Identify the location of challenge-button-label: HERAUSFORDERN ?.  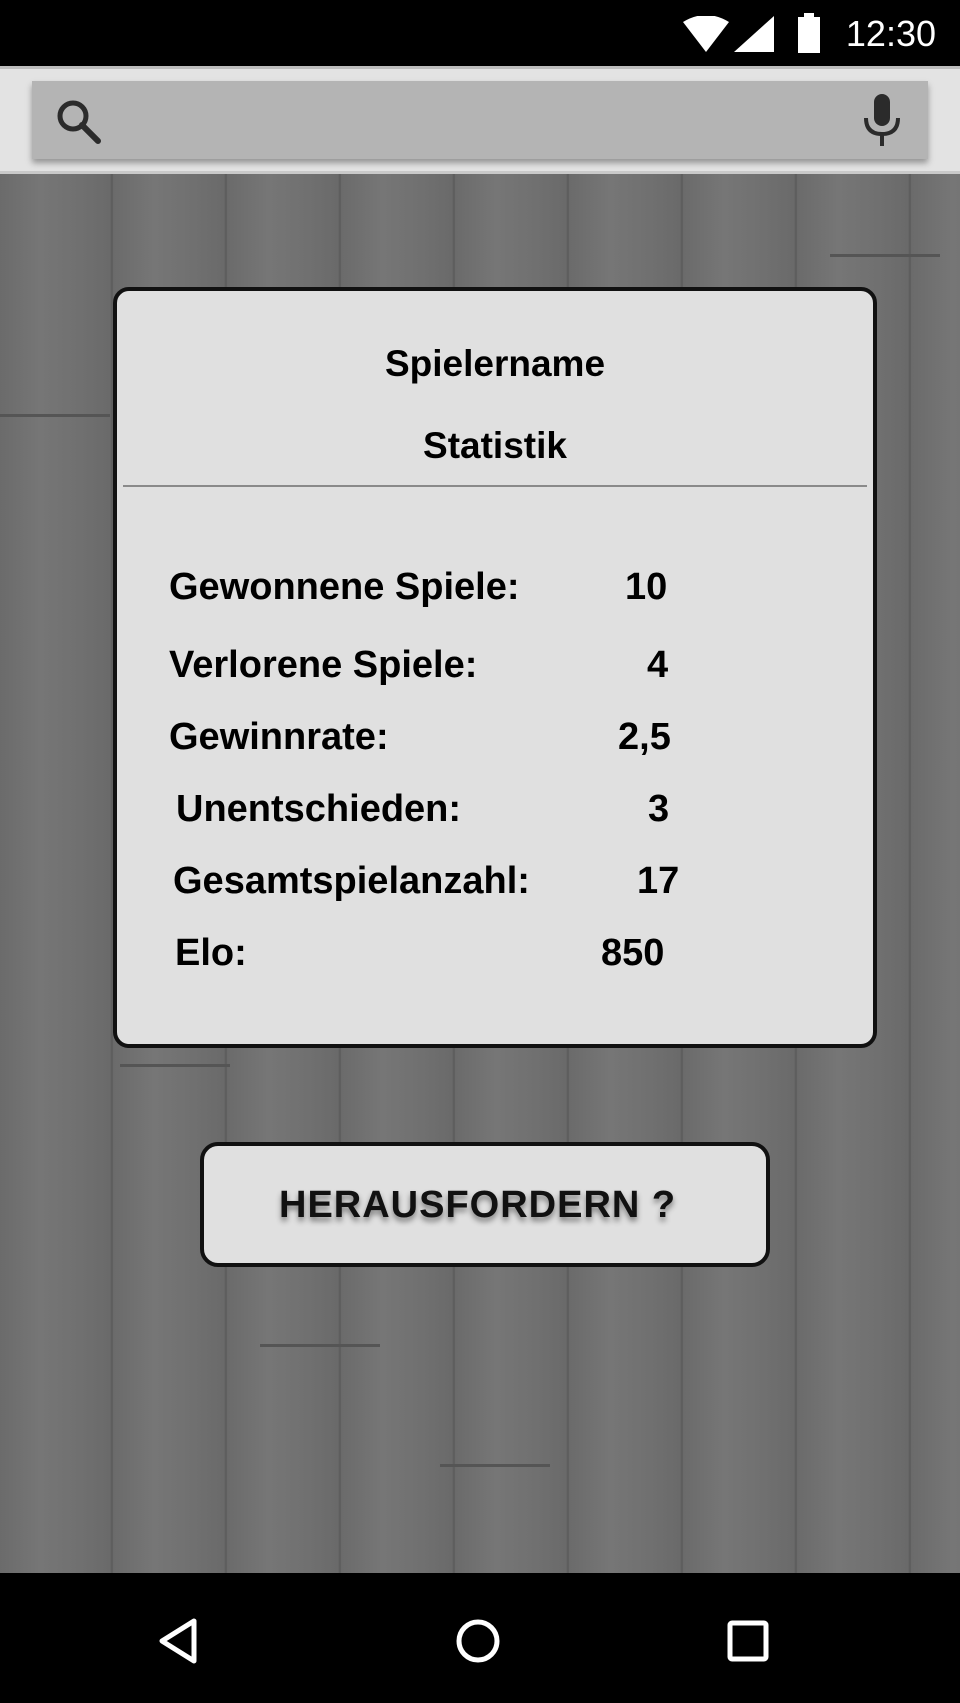
(478, 1205).